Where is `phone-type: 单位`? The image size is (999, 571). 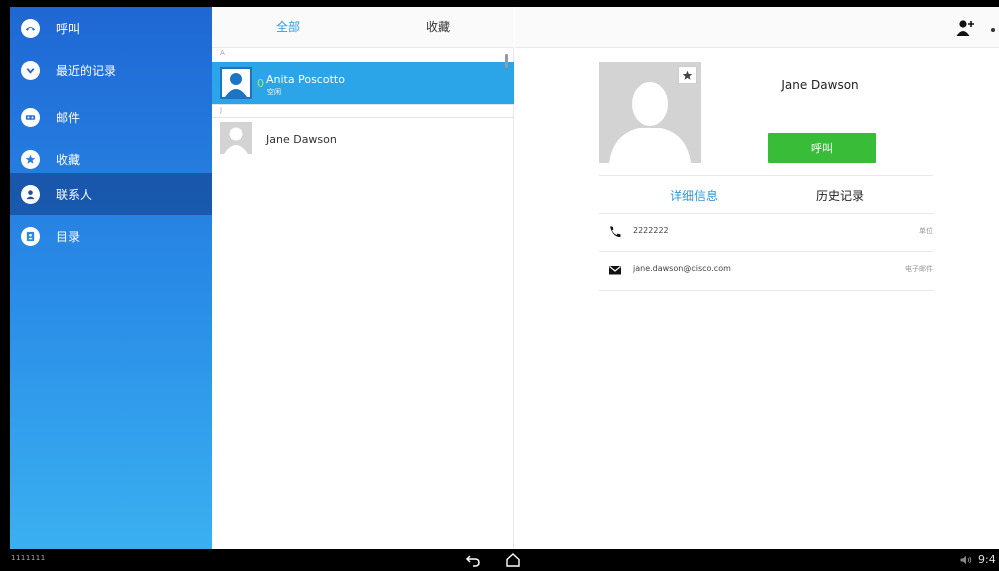 phone-type: 单位 is located at coordinates (926, 231).